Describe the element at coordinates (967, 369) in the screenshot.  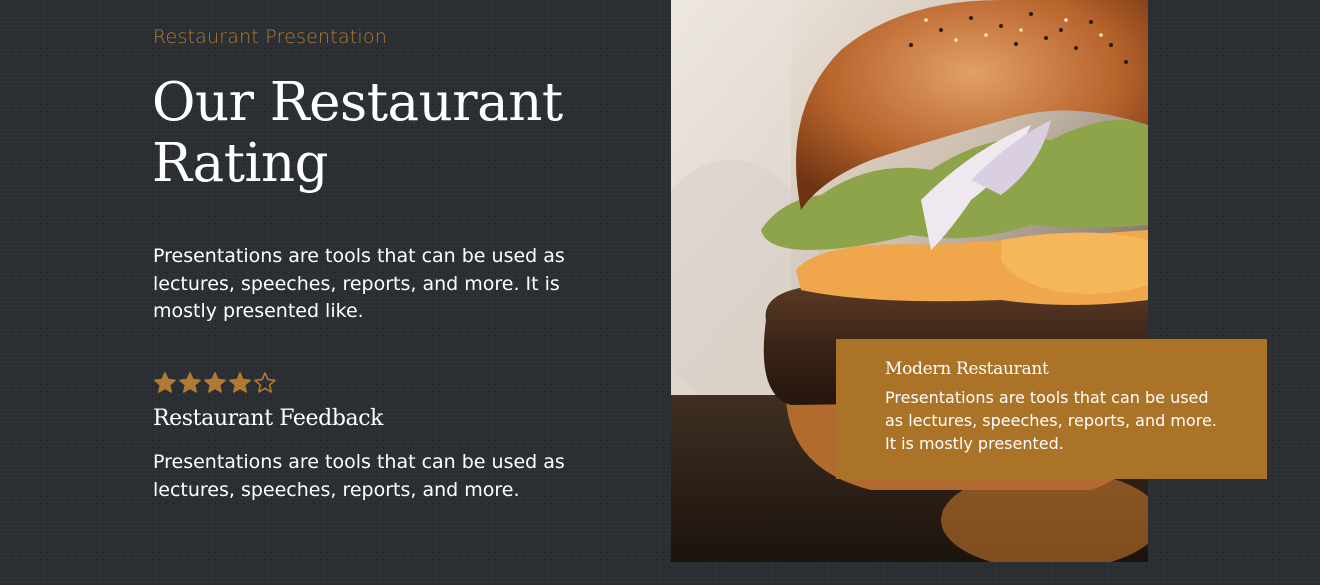
I see `card-title: Modern Restaurant` at that location.